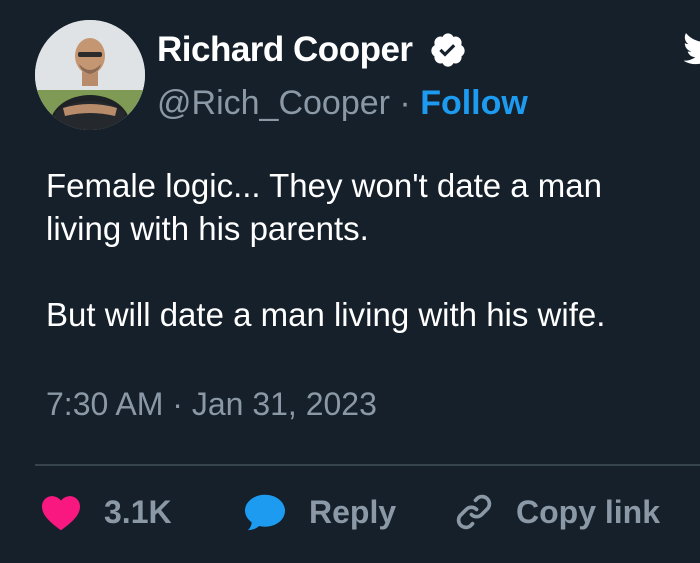 This screenshot has width=700, height=563. I want to click on tweet-timestamp: 7:30 AM · Jan 31, 2023, so click(211, 404).